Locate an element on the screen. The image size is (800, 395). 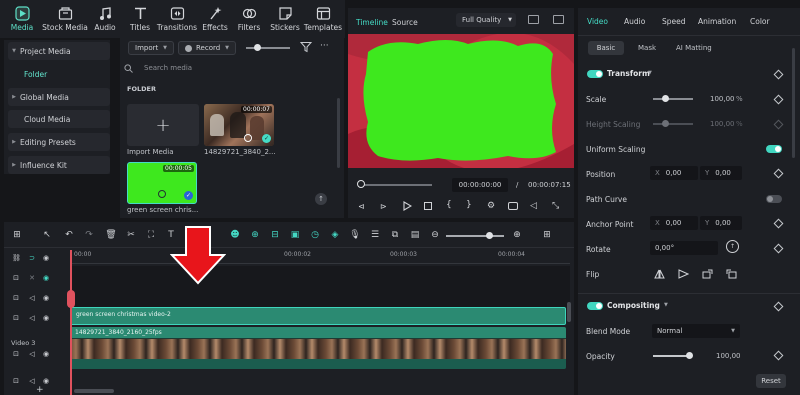
scrub-bar is located at coordinates (395, 185).